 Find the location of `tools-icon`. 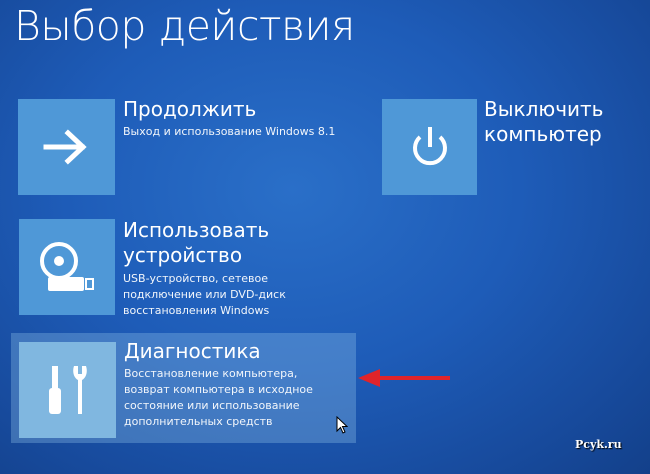

tools-icon is located at coordinates (67, 390).